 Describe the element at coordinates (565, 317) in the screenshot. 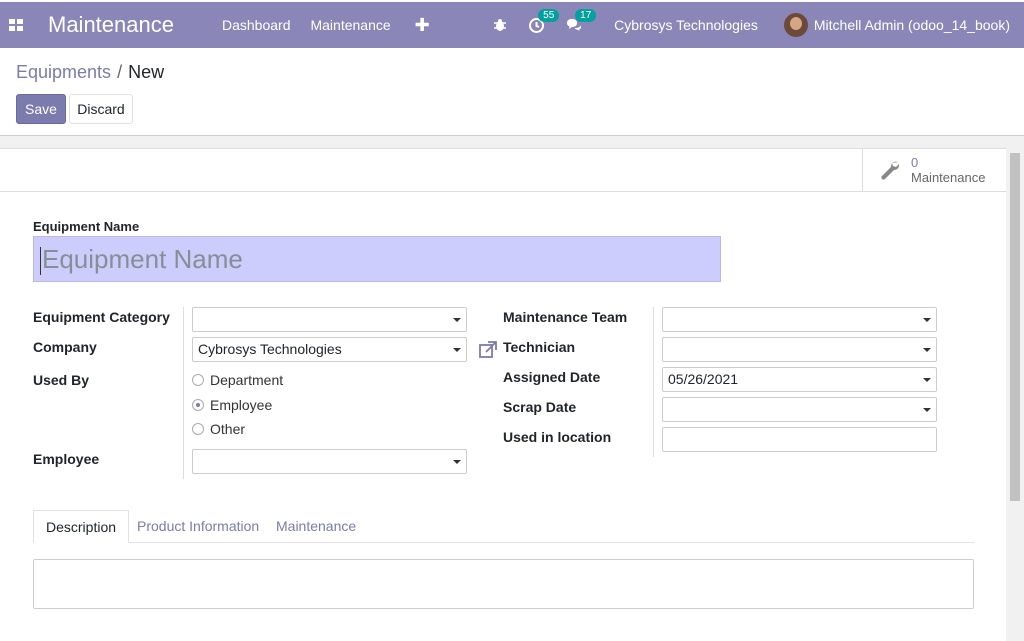

I see `maintenance-team-label: Maintenance Team` at that location.